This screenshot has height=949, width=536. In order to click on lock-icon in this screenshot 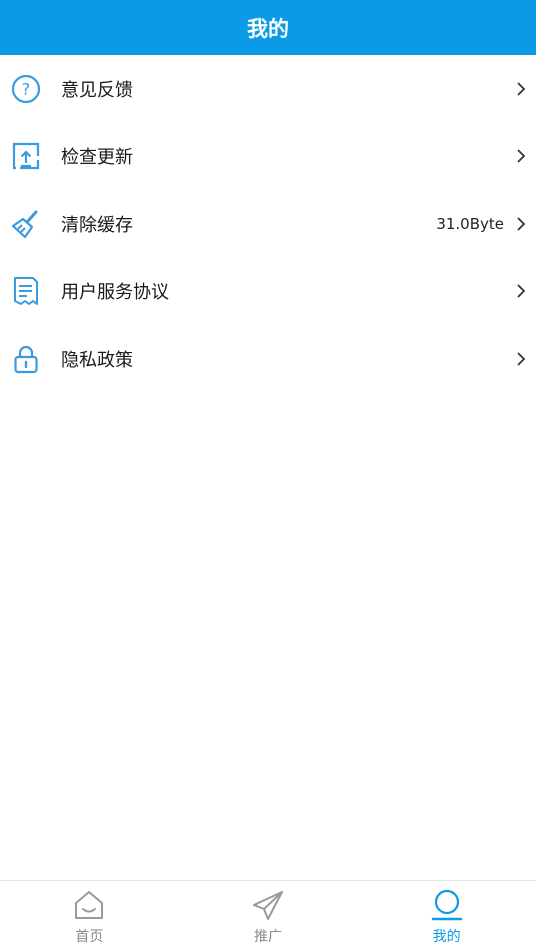, I will do `click(26, 359)`.